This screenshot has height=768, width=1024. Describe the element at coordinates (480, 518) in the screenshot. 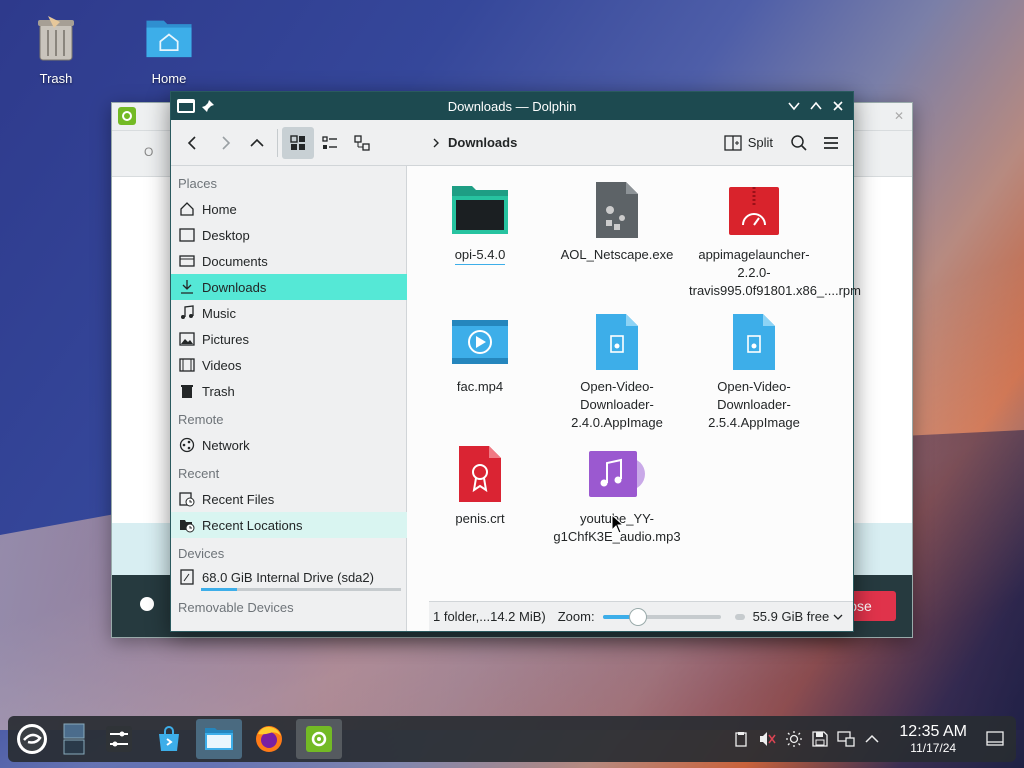

I see `file-name: penis.crt` at that location.